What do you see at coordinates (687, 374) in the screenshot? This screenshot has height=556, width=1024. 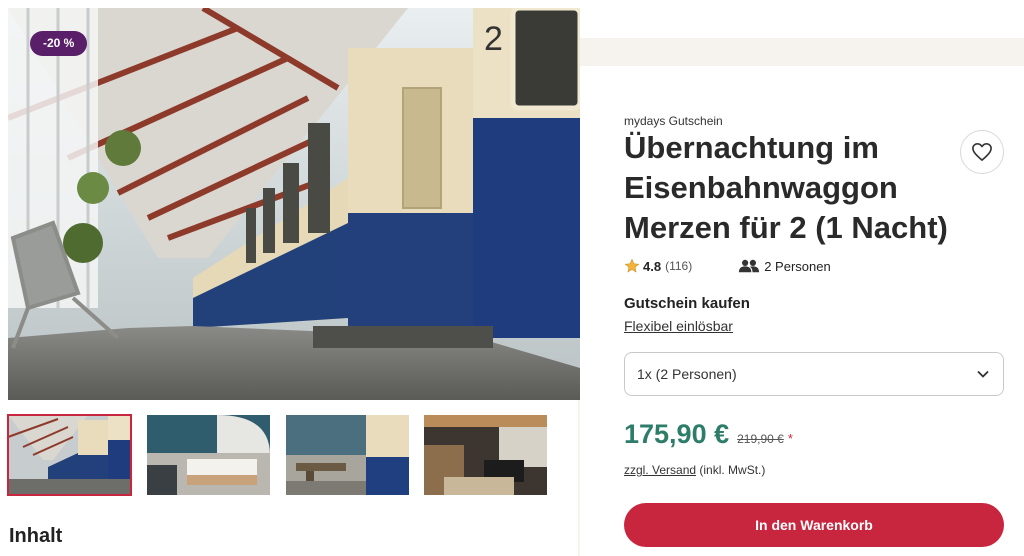 I see `option-select-value: 1x (2 Personen)` at bounding box center [687, 374].